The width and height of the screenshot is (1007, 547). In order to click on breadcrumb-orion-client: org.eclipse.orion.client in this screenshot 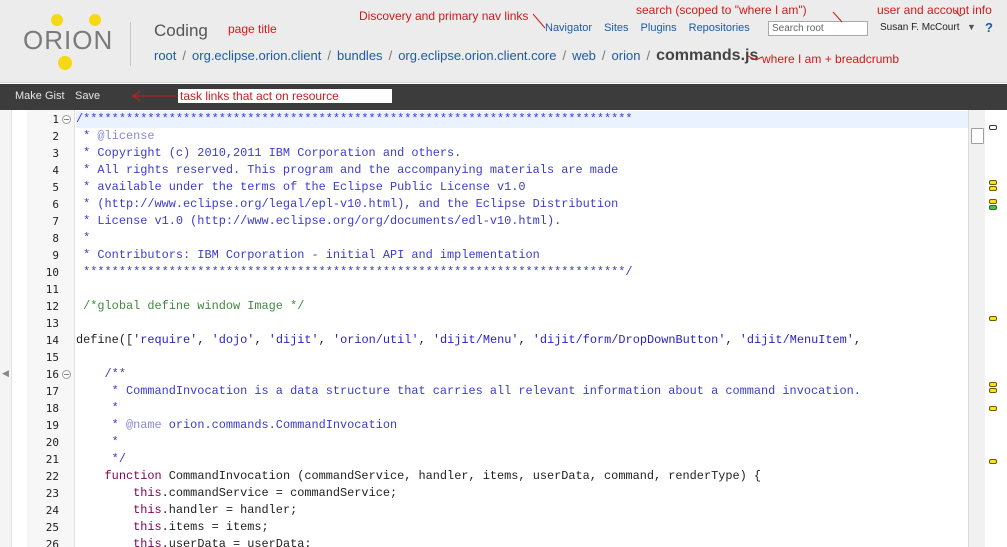, I will do `click(256, 55)`.